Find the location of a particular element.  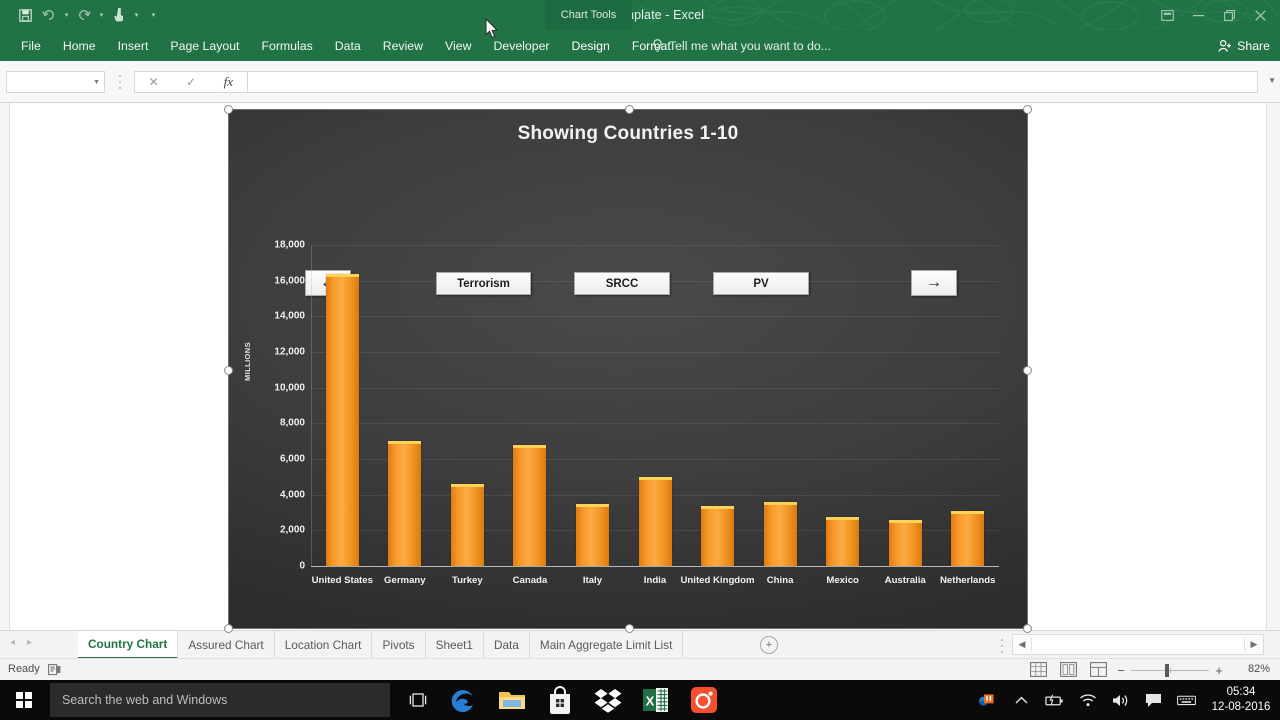

resize-handle-bottom-left is located at coordinates (228, 628).